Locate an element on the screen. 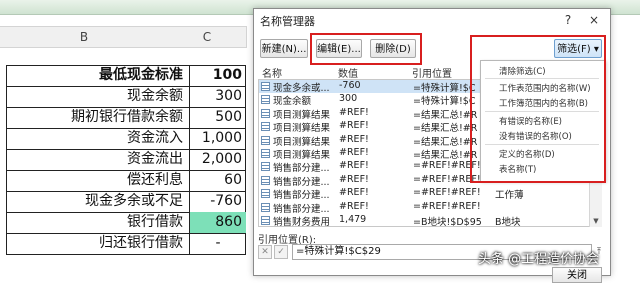  filter-button: 筛选(F) ▾ is located at coordinates (578, 48).